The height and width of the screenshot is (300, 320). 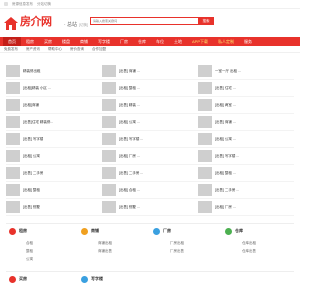 I want to click on category-sub-link: 厂房出租, so click(x=177, y=243).